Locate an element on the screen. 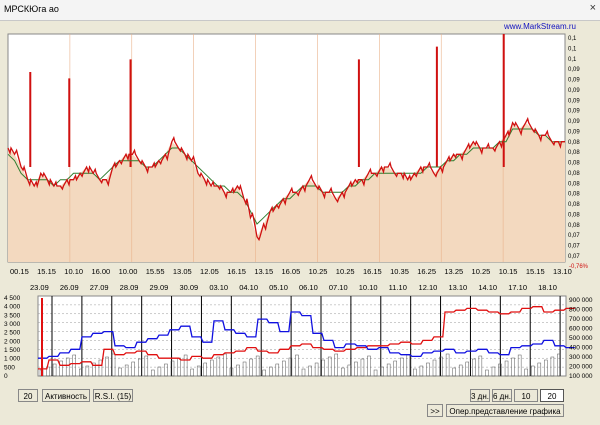 The image size is (600, 425). title-bar: МРСКЮга ао × is located at coordinates (300, 10).